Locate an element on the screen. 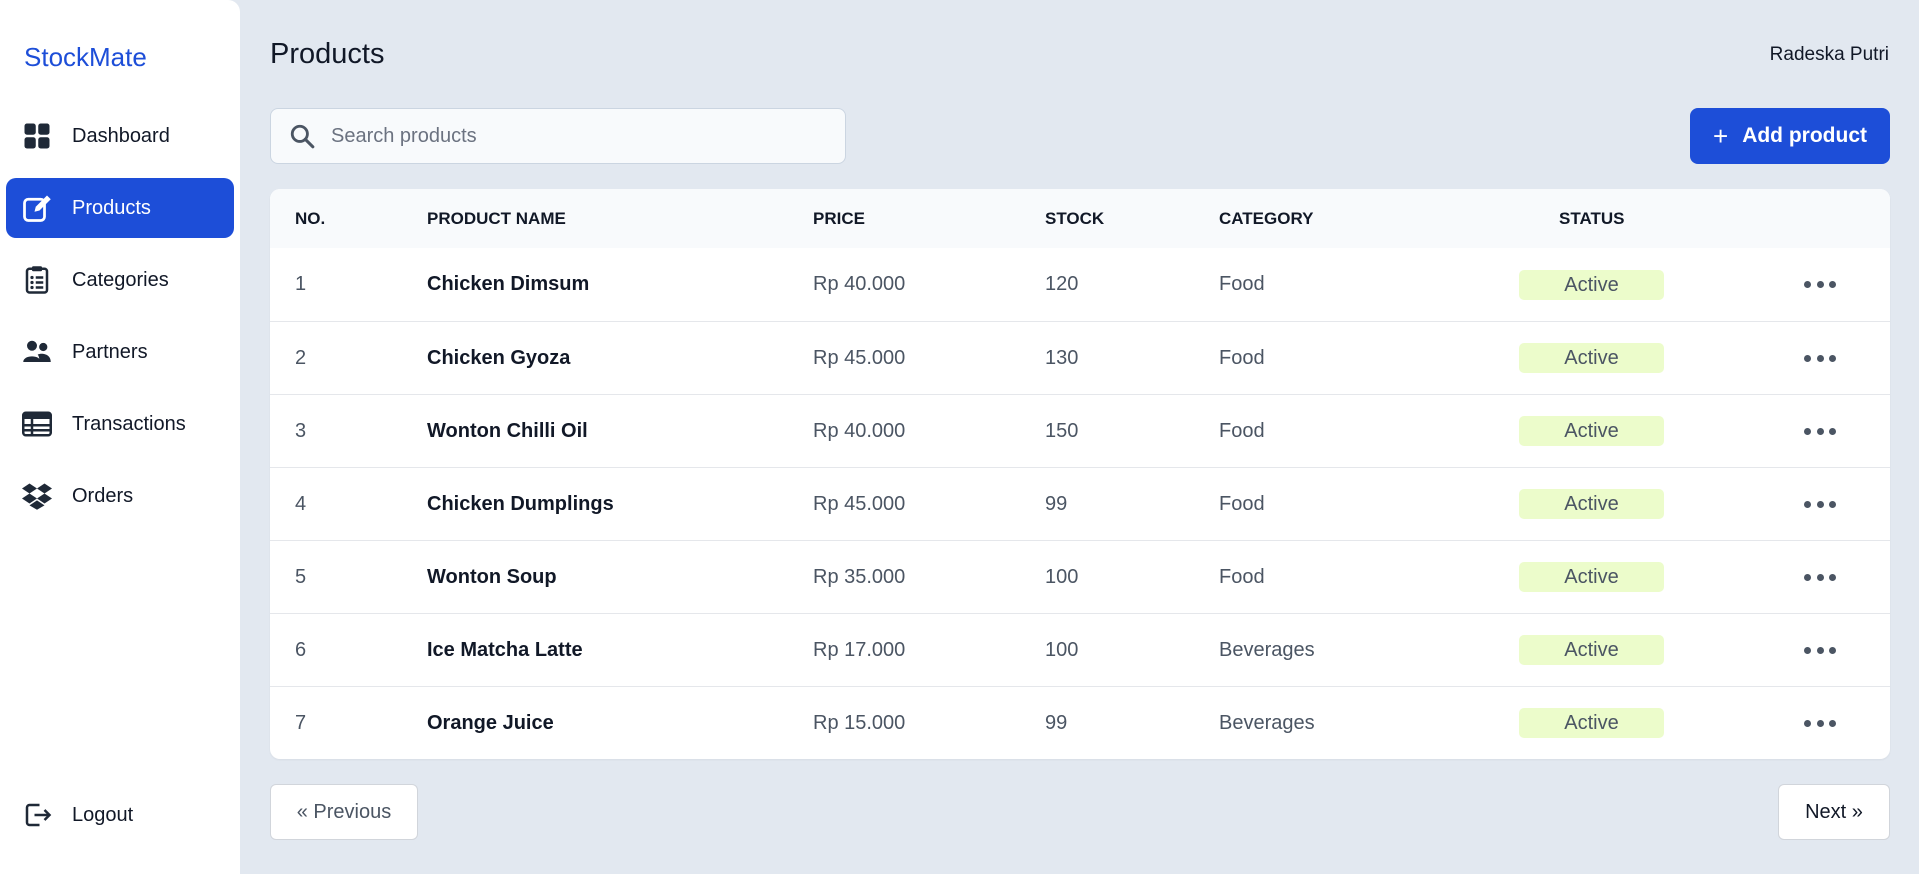  sidebar-item-label: Products is located at coordinates (111, 207).